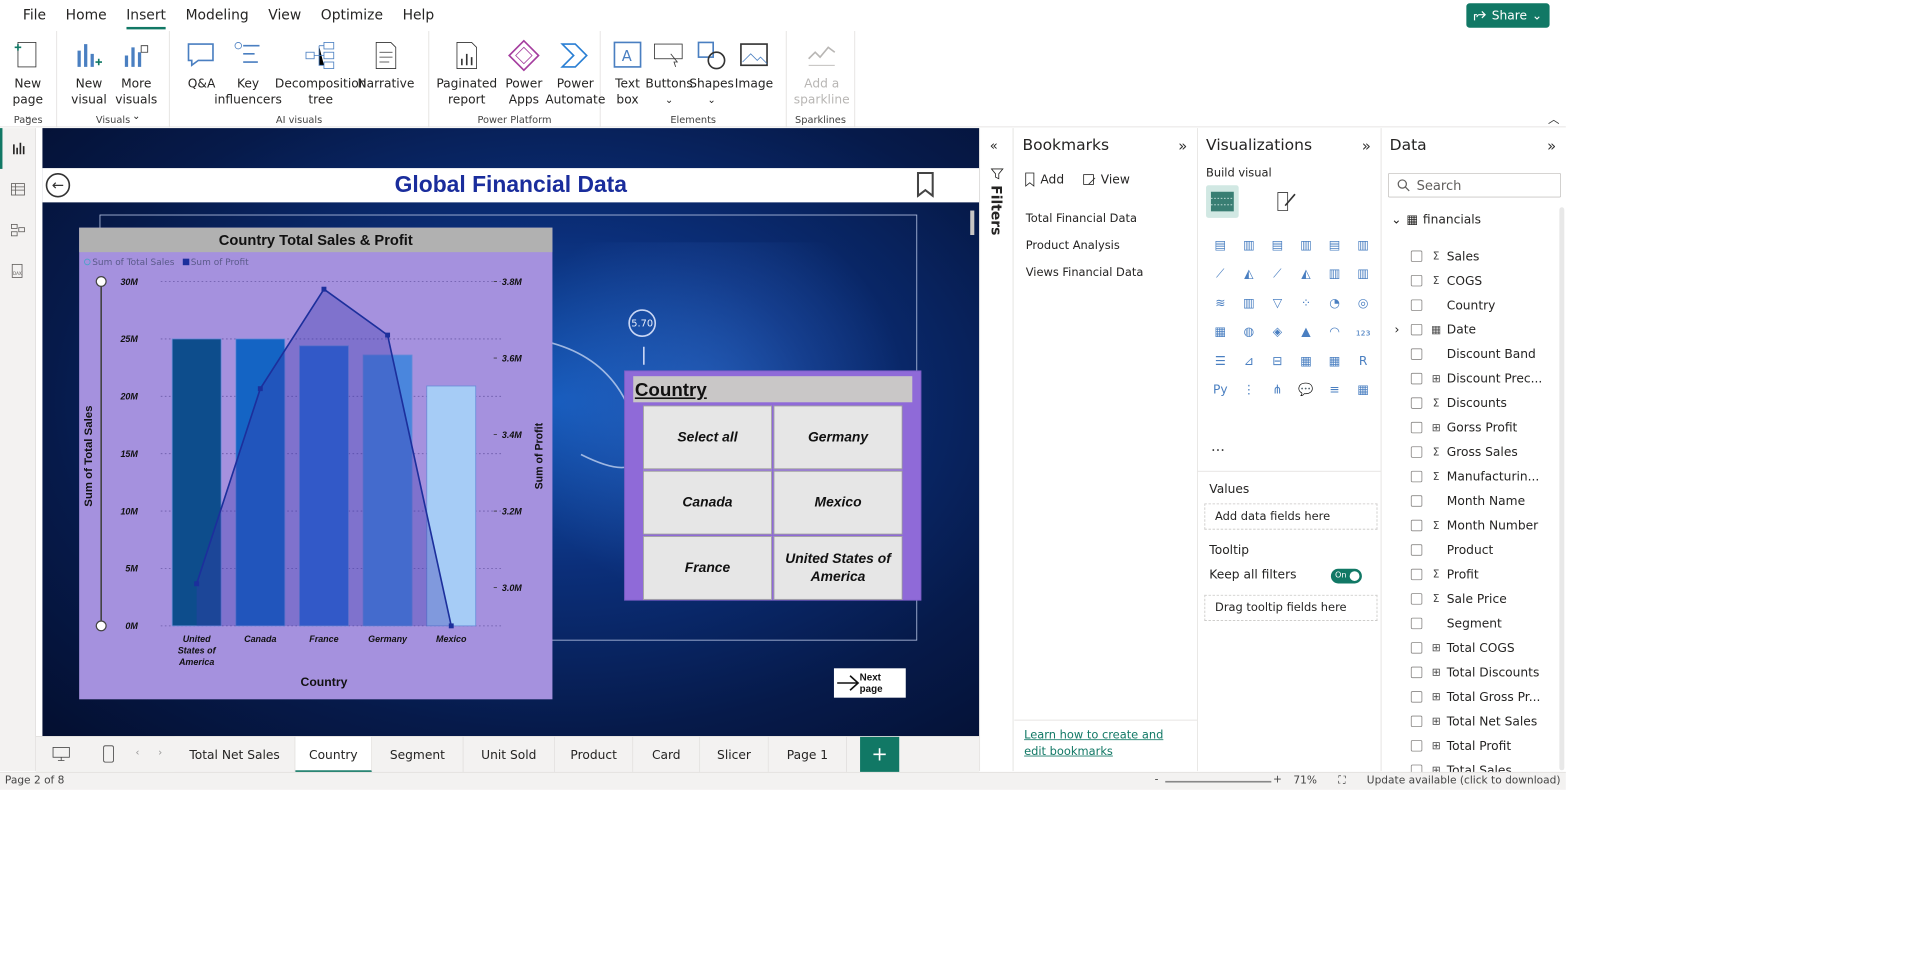 The image size is (1919, 968). Describe the element at coordinates (1456, 452) in the screenshot. I see `field-gross-sales: Σ Gross Sales` at that location.